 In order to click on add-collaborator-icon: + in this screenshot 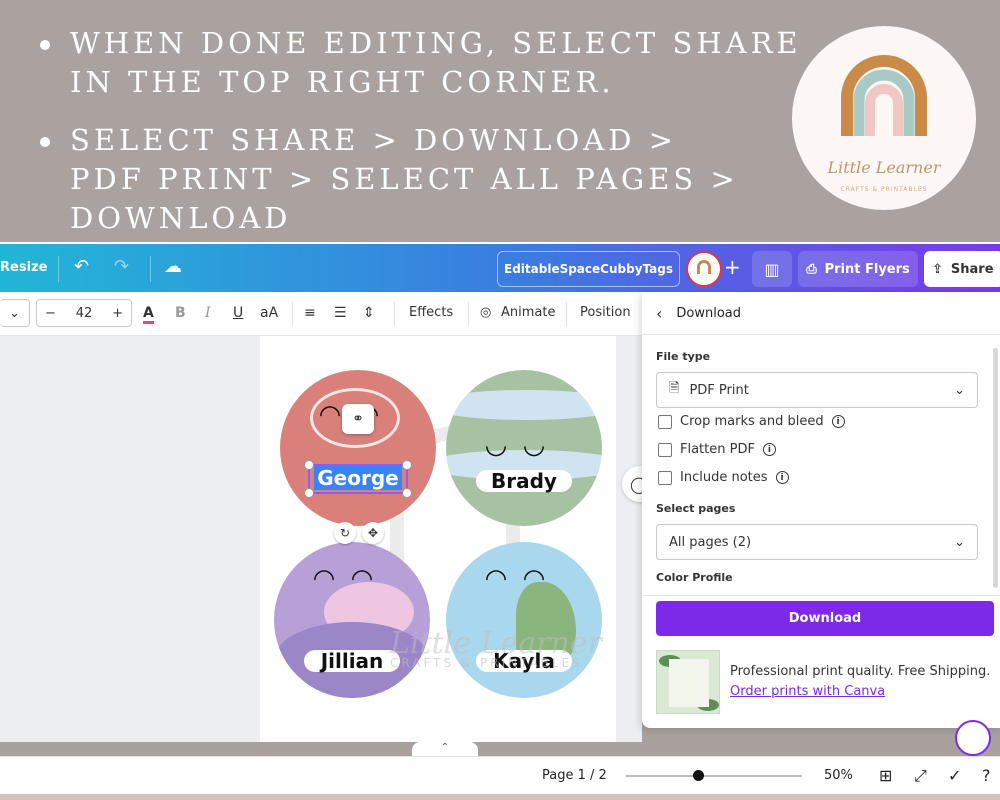, I will do `click(732, 267)`.